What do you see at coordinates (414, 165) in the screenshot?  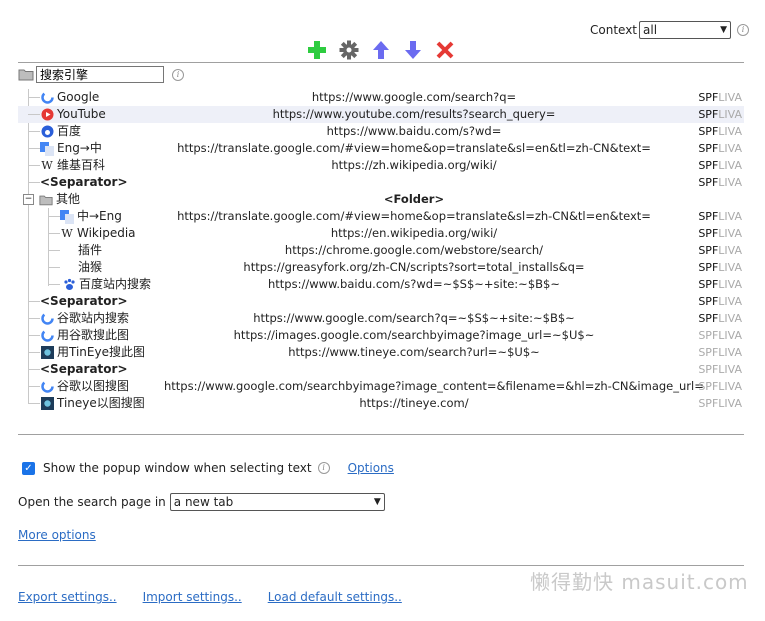 I see `item-url: https://zh.wikipedia.org/wiki/` at bounding box center [414, 165].